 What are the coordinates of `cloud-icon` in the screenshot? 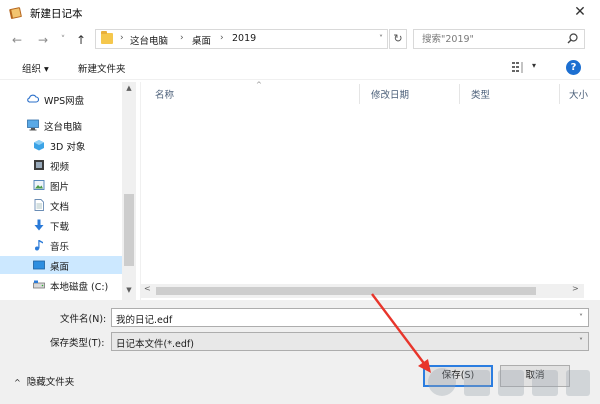 It's located at (33, 98).